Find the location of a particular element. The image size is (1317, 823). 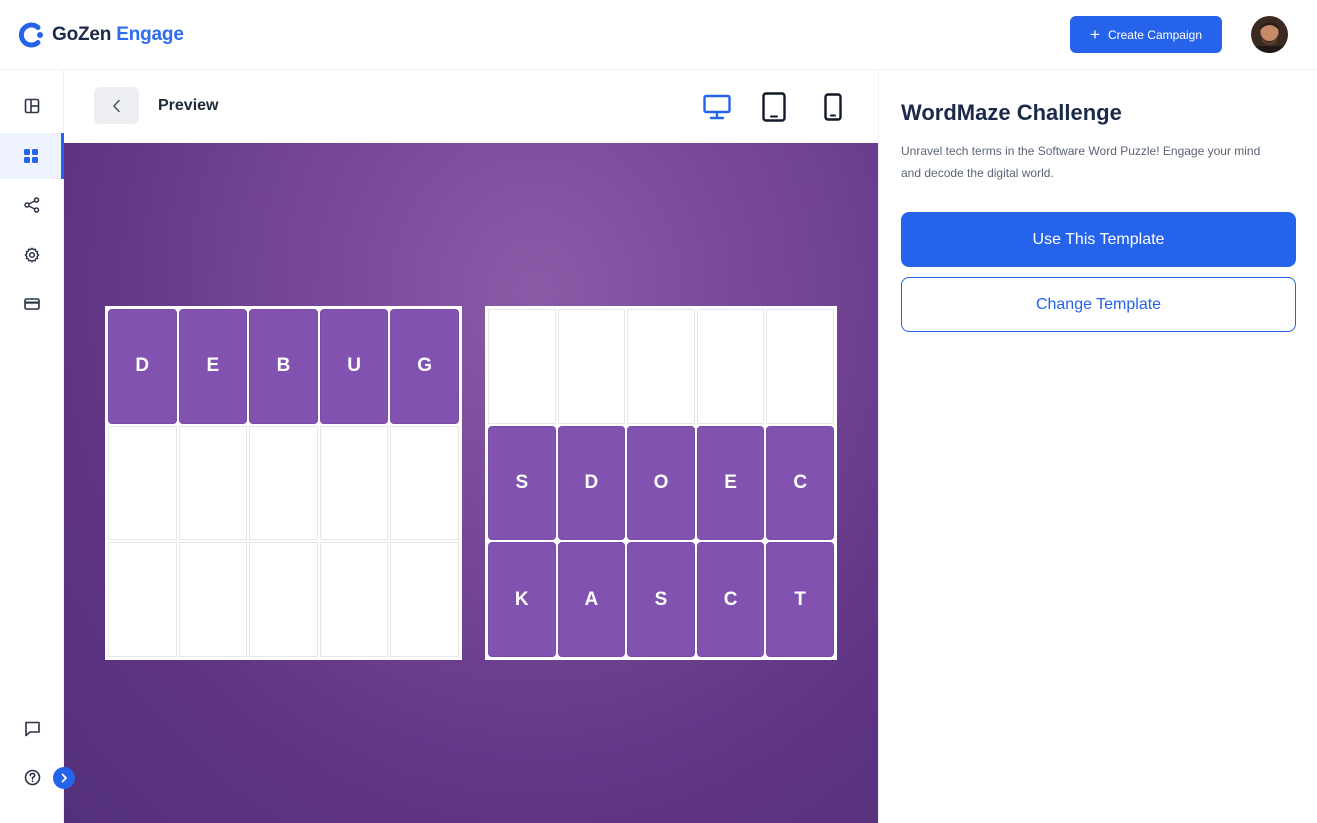

mobile-view-button is located at coordinates (833, 107).